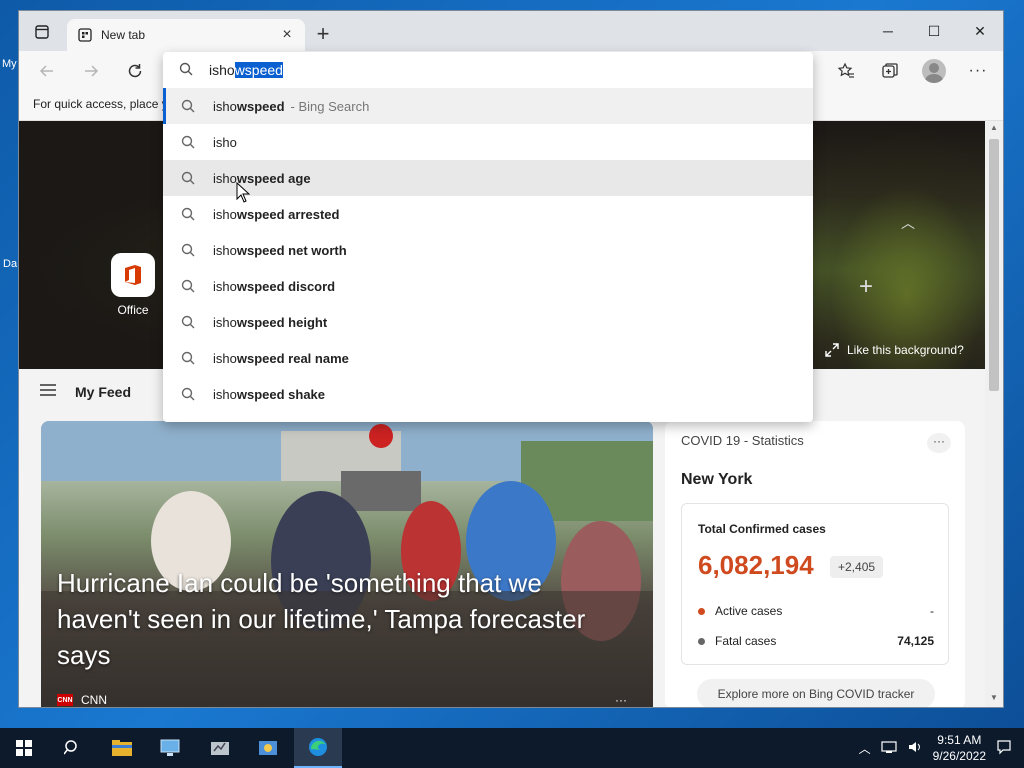 The image size is (1024, 768). What do you see at coordinates (282, 322) in the screenshot?
I see `suggestion-completion: wspeed height` at bounding box center [282, 322].